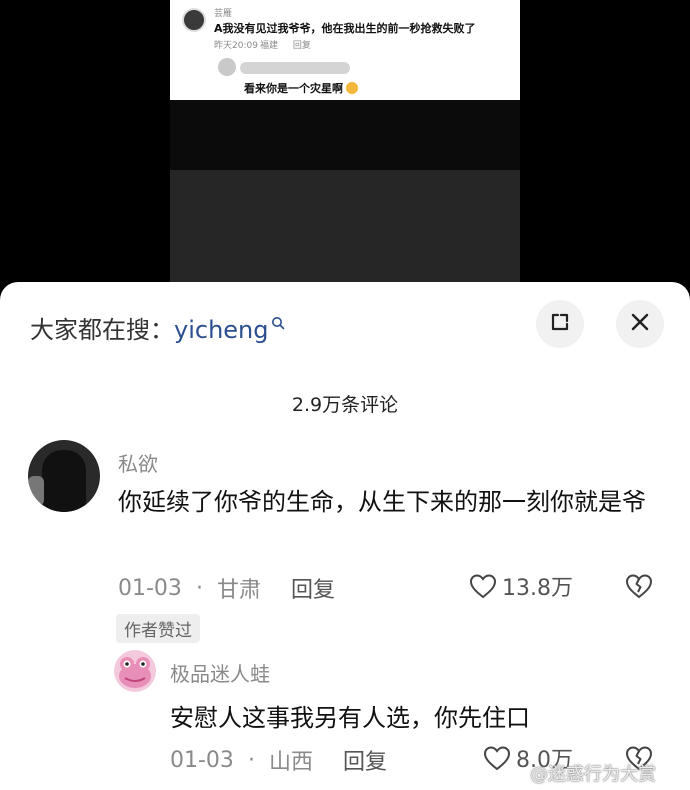 The width and height of the screenshot is (690, 790). What do you see at coordinates (102, 330) in the screenshot?
I see `search-prefix: 大家都在搜：` at bounding box center [102, 330].